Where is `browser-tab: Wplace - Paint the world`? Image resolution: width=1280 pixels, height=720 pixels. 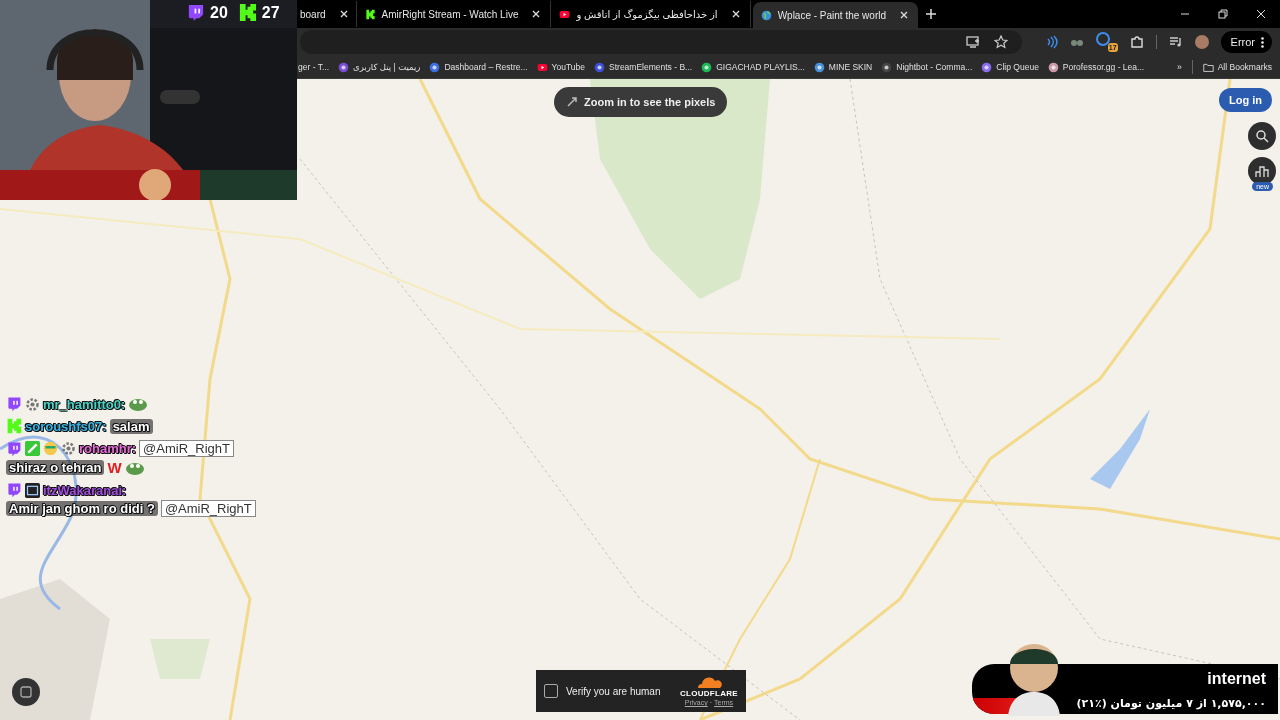
browser-tab: Wplace - Paint the world is located at coordinates (835, 15).